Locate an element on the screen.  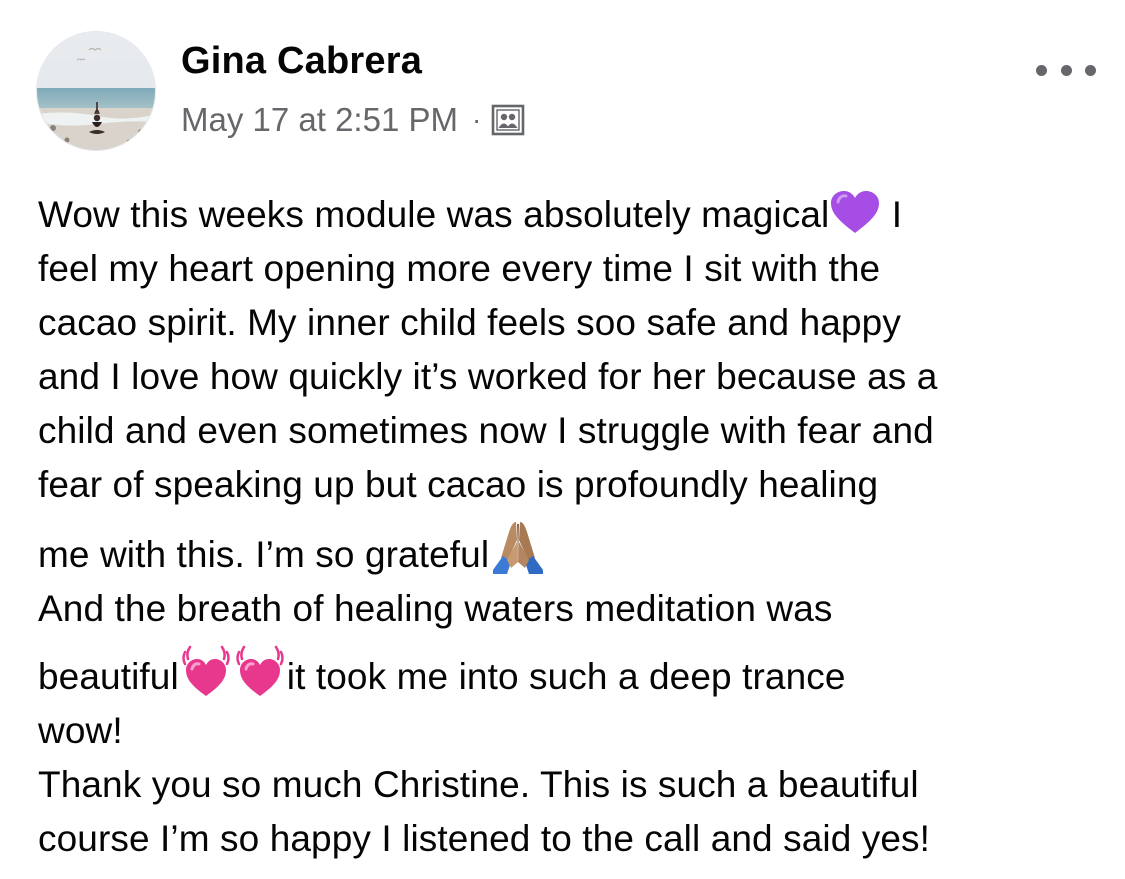
post-text-line: wow! is located at coordinates (80, 730).